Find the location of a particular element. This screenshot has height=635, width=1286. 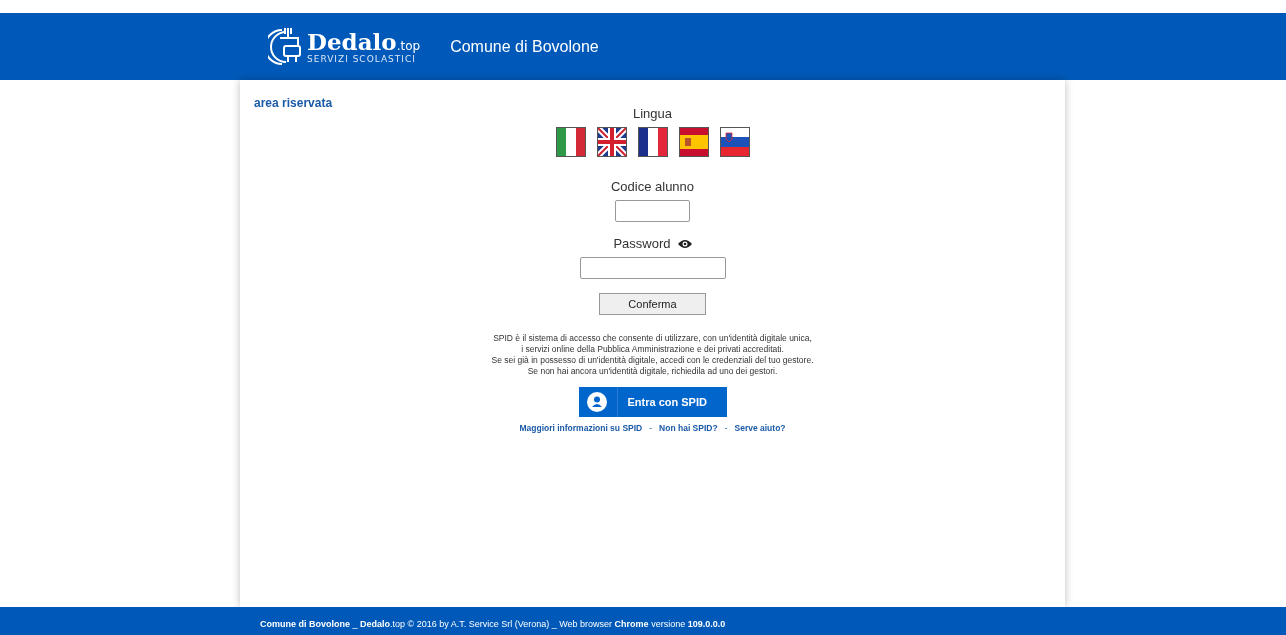

logo-tagline: SERVIZI SCOLASTICI is located at coordinates (362, 58).